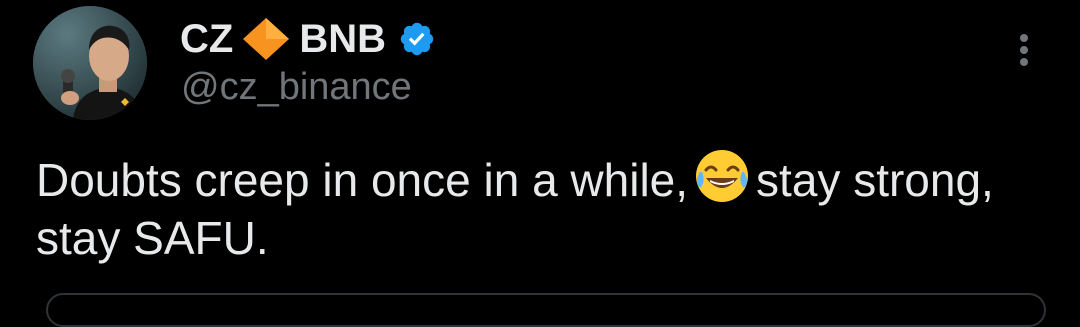  I want to click on display-name-prefix: CZ, so click(206, 39).